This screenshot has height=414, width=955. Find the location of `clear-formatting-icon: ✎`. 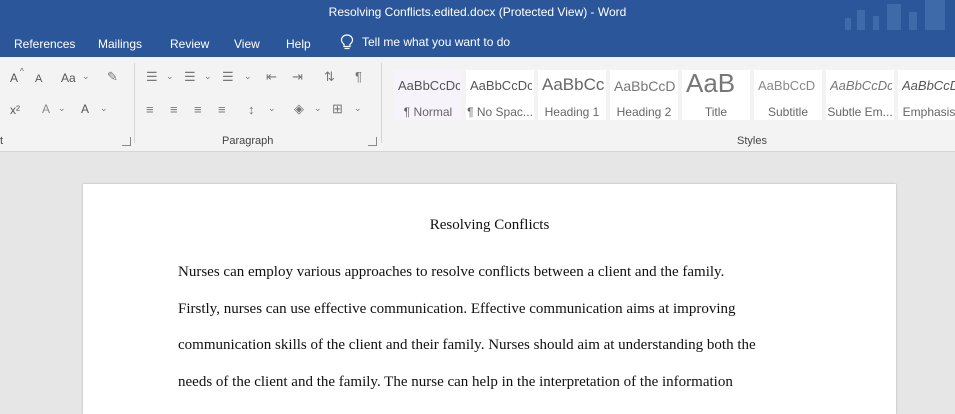

clear-formatting-icon: ✎ is located at coordinates (112, 77).